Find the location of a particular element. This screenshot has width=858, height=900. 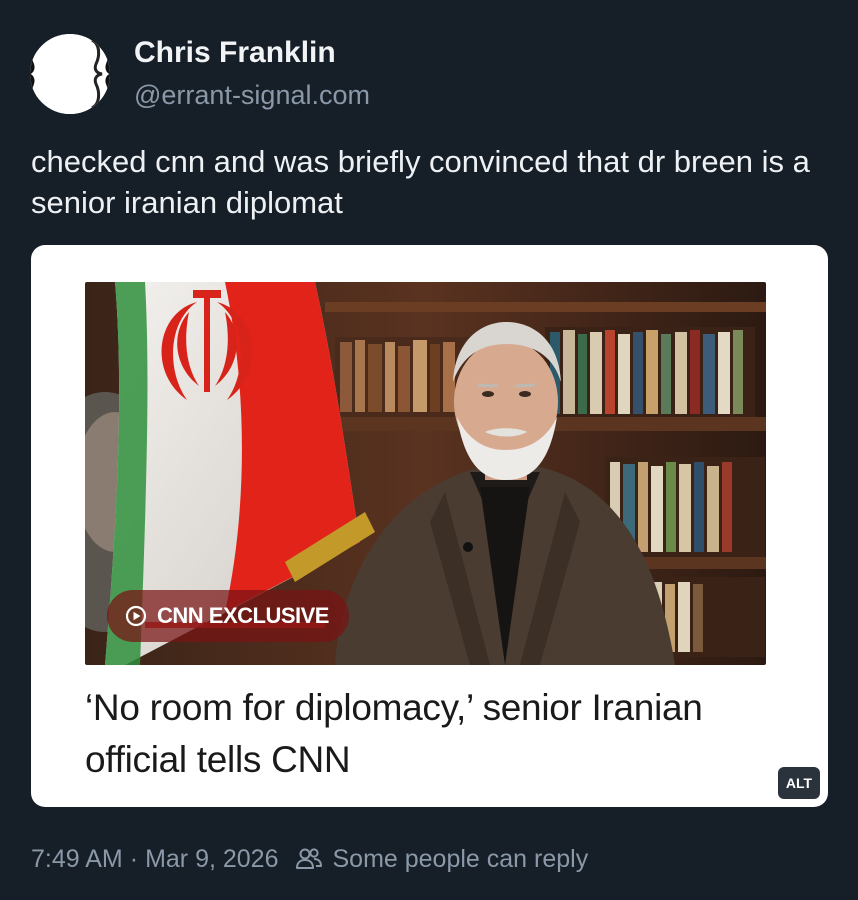

reply-setting: Some people can reply is located at coordinates (441, 859).